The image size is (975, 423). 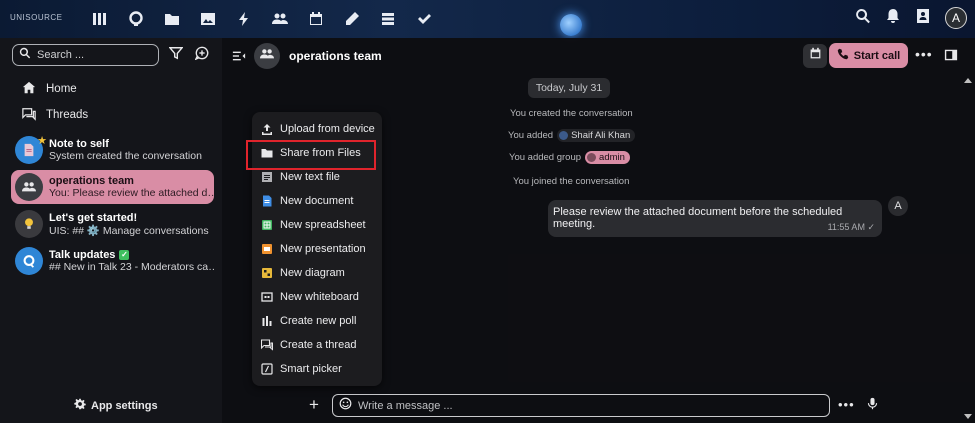 What do you see at coordinates (571, 25) in the screenshot?
I see `background-moon` at bounding box center [571, 25].